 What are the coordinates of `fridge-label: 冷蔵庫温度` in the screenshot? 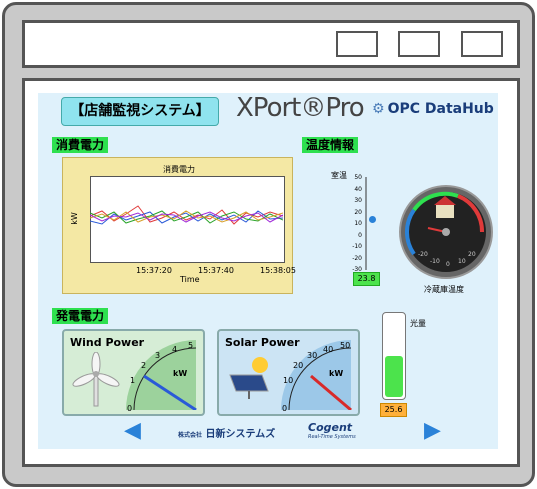 It's located at (444, 289).